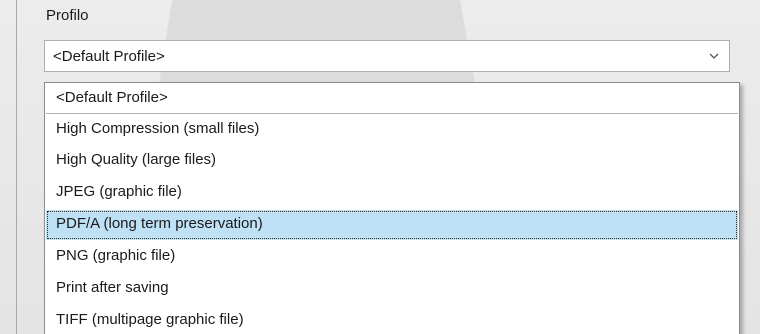 The image size is (760, 334). I want to click on dropdown-option-print-after-saving: Print after saving, so click(392, 289).